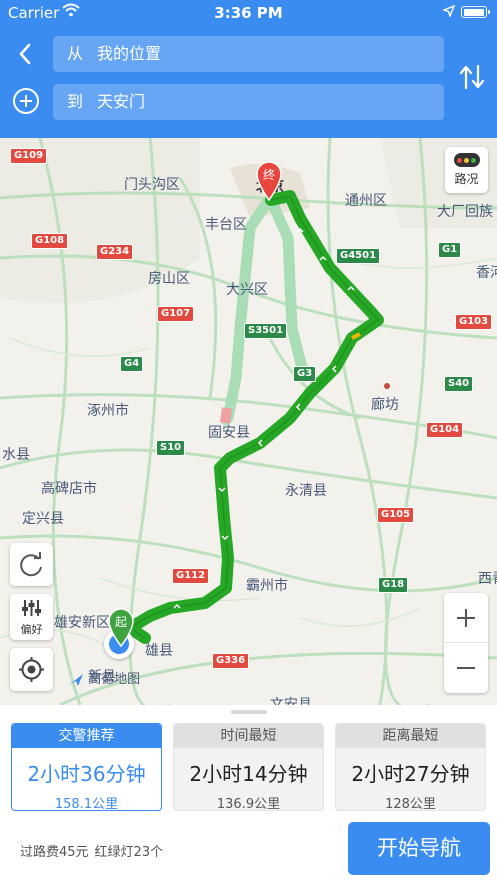 This screenshot has height=883, width=497. Describe the element at coordinates (291, 701) in the screenshot. I see `place-label: 文安县` at that location.